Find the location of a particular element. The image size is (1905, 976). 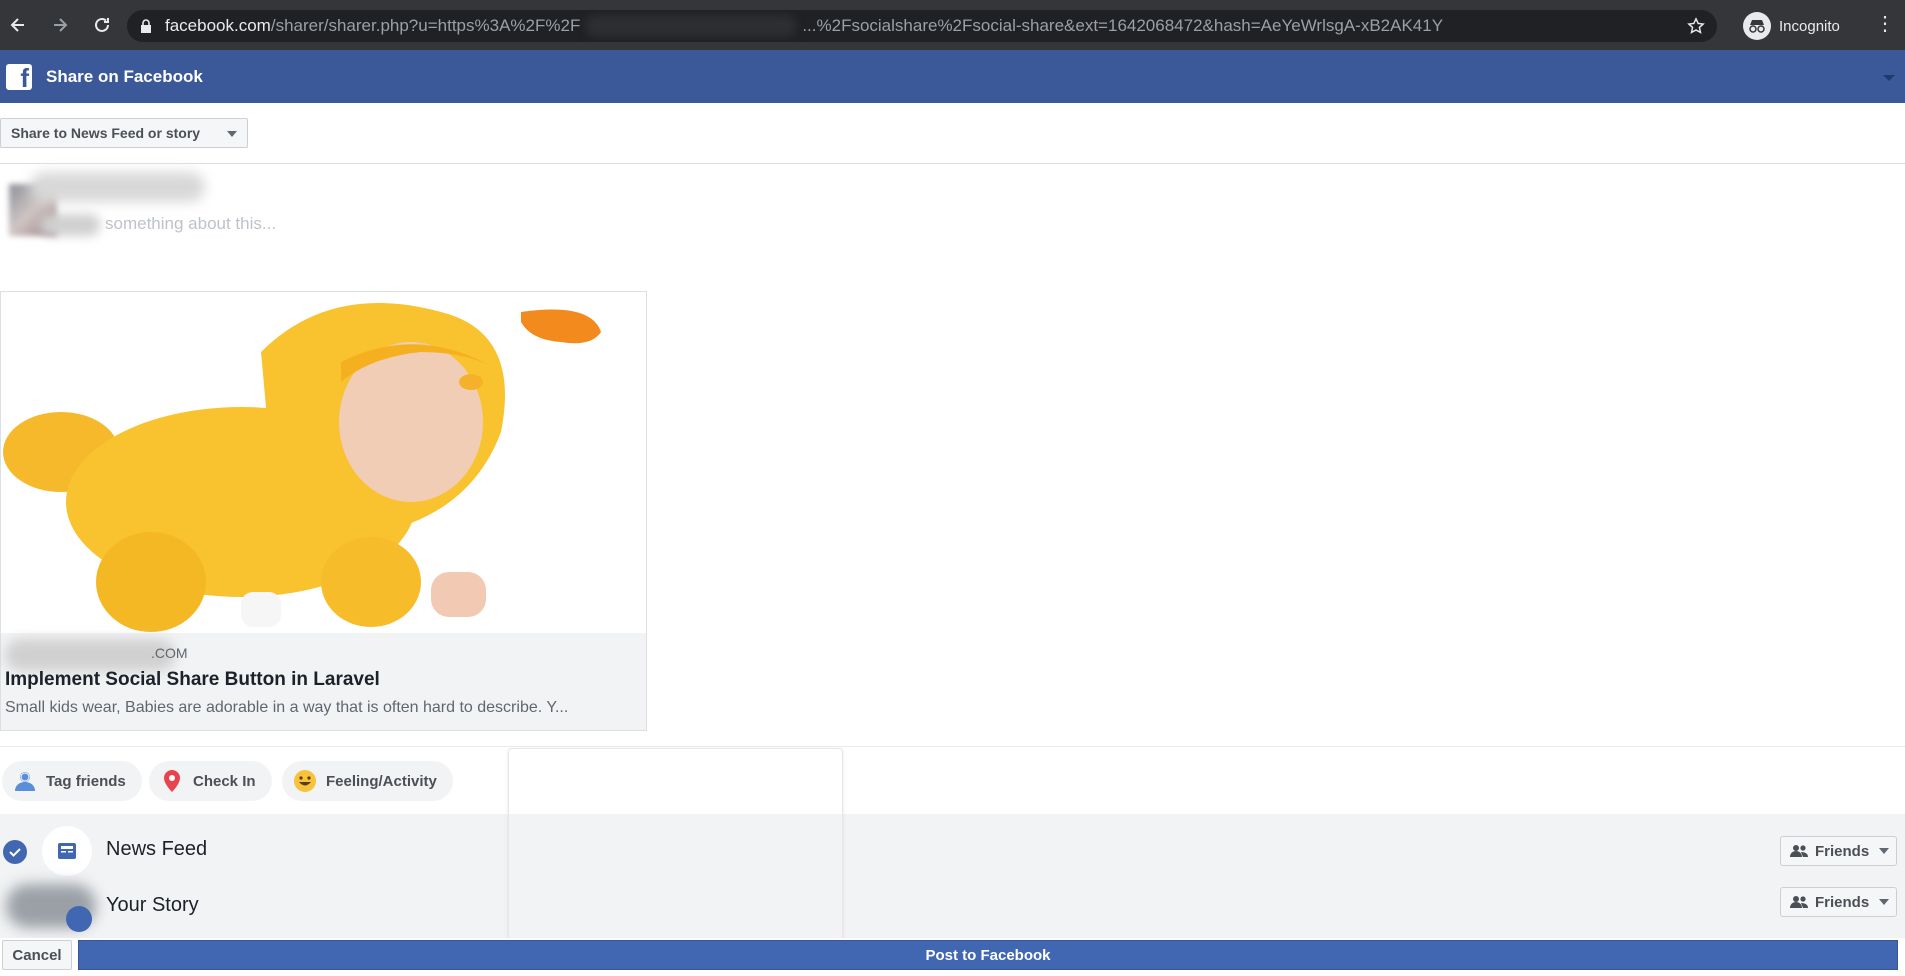

smiley-icon is located at coordinates (305, 781).